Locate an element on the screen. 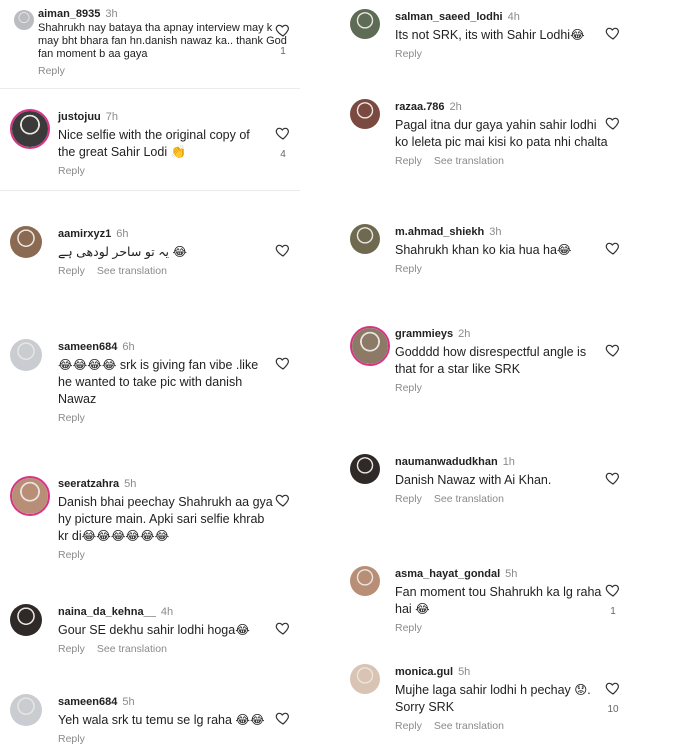 The height and width of the screenshot is (750, 700). comment-username: justojuu 7h is located at coordinates (88, 117).